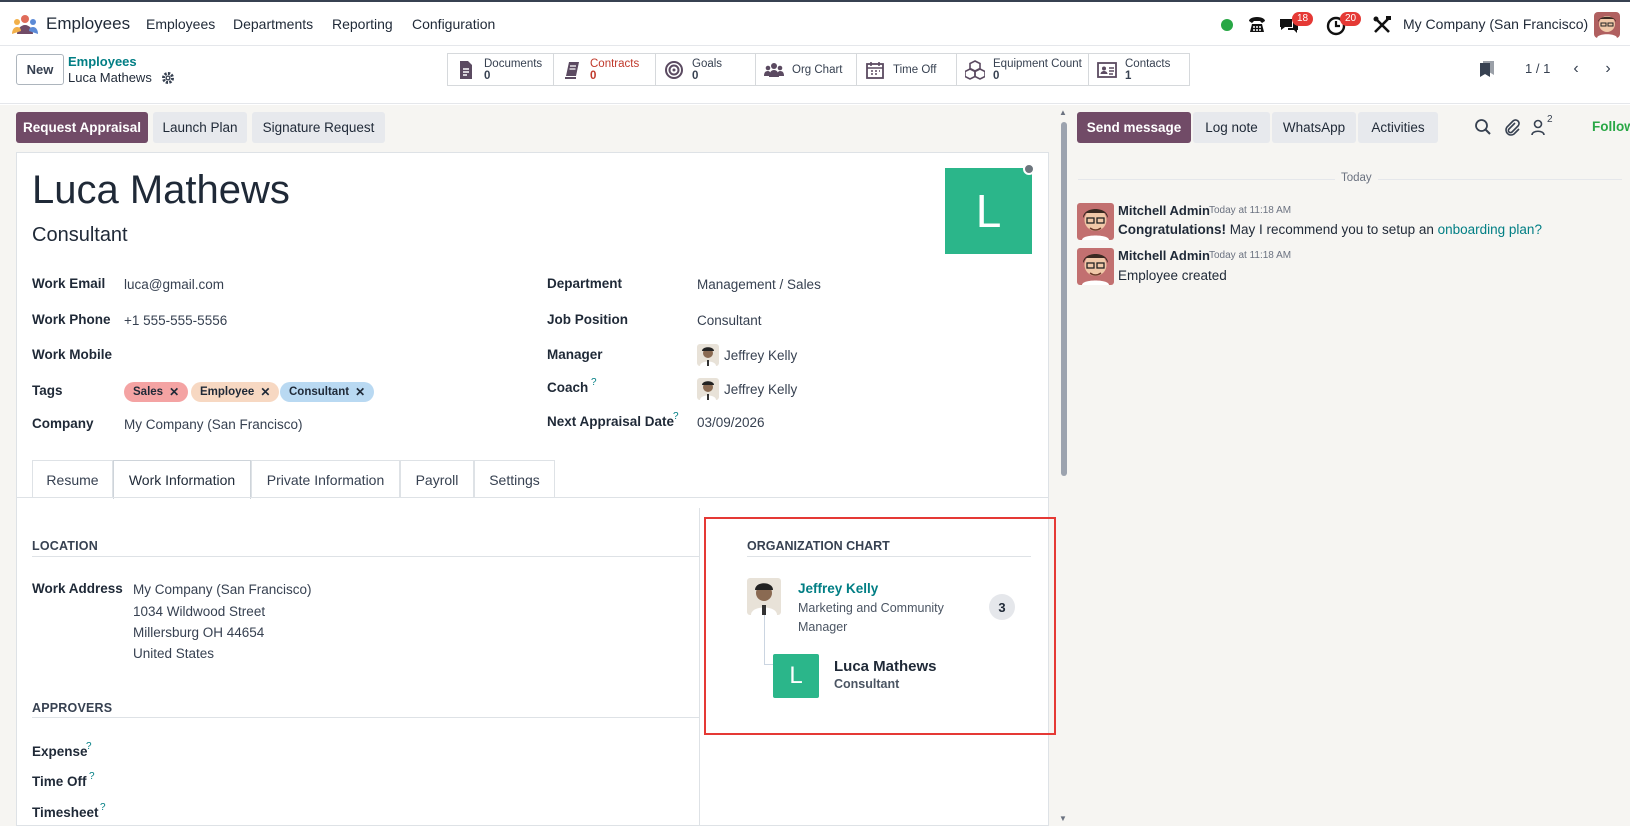  Describe the element at coordinates (77, 588) in the screenshot. I see `work-address-label: Work Address` at that location.